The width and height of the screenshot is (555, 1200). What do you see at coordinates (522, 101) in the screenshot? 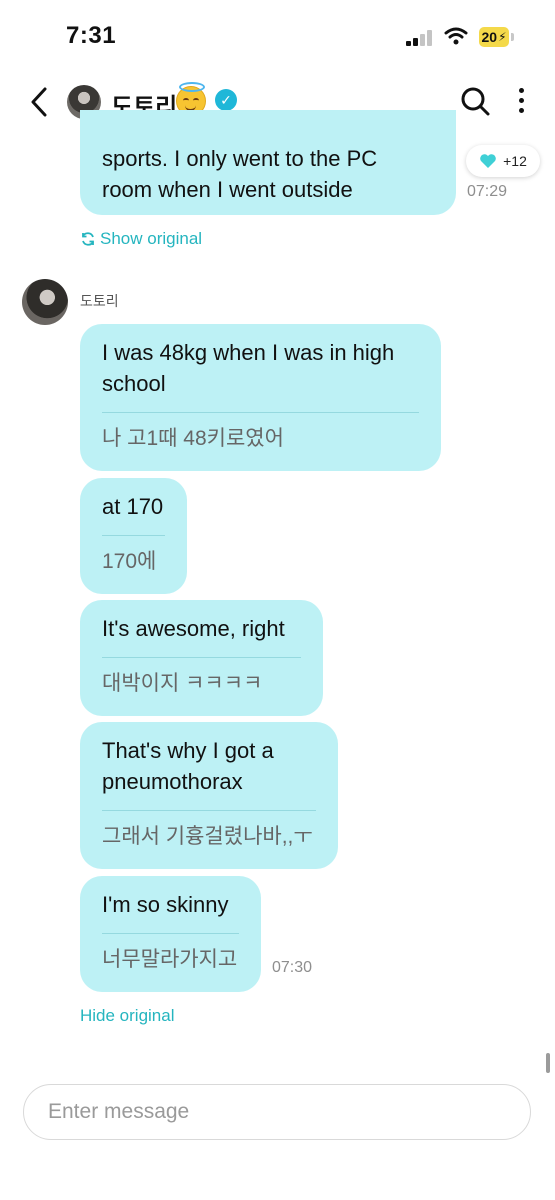
I see `more-vertical-icon` at bounding box center [522, 101].